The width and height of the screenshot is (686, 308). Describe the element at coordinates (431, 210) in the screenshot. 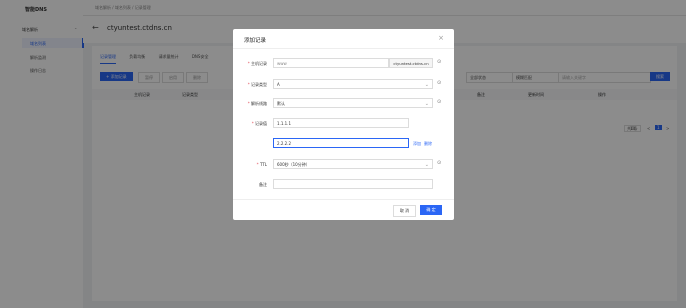

I see `confirm-button: 确 定` at that location.